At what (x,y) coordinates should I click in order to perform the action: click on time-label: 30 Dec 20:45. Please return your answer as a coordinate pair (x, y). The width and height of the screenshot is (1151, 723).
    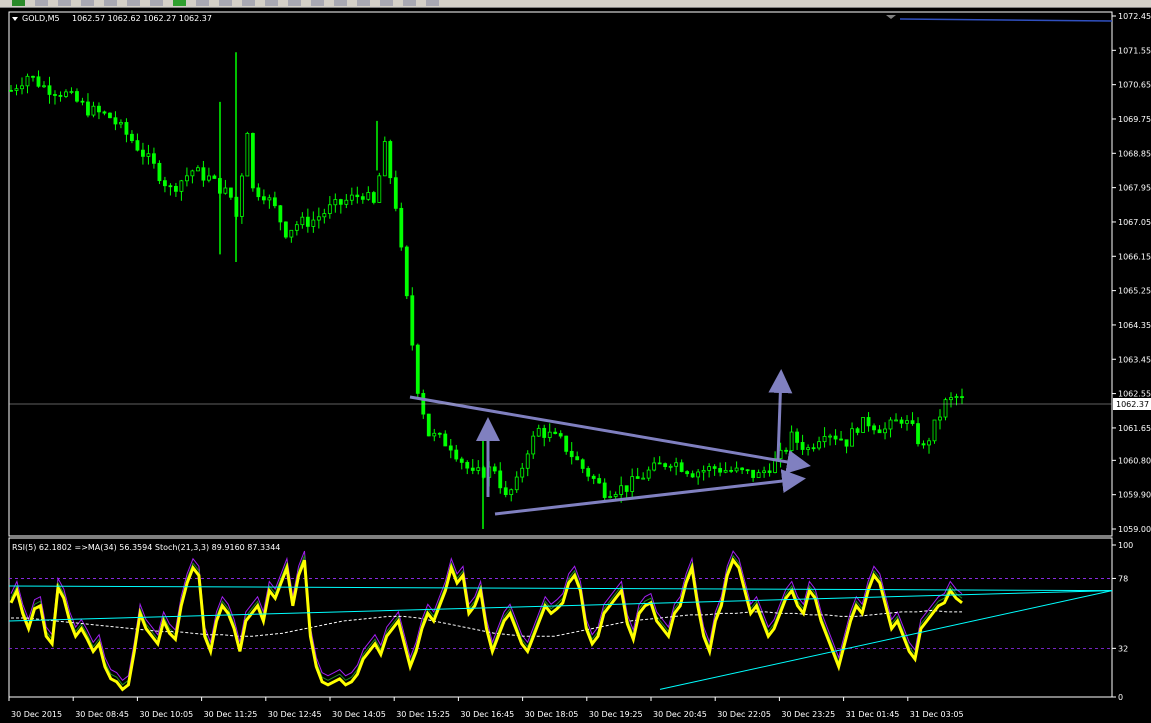
    Looking at the image, I should click on (680, 714).